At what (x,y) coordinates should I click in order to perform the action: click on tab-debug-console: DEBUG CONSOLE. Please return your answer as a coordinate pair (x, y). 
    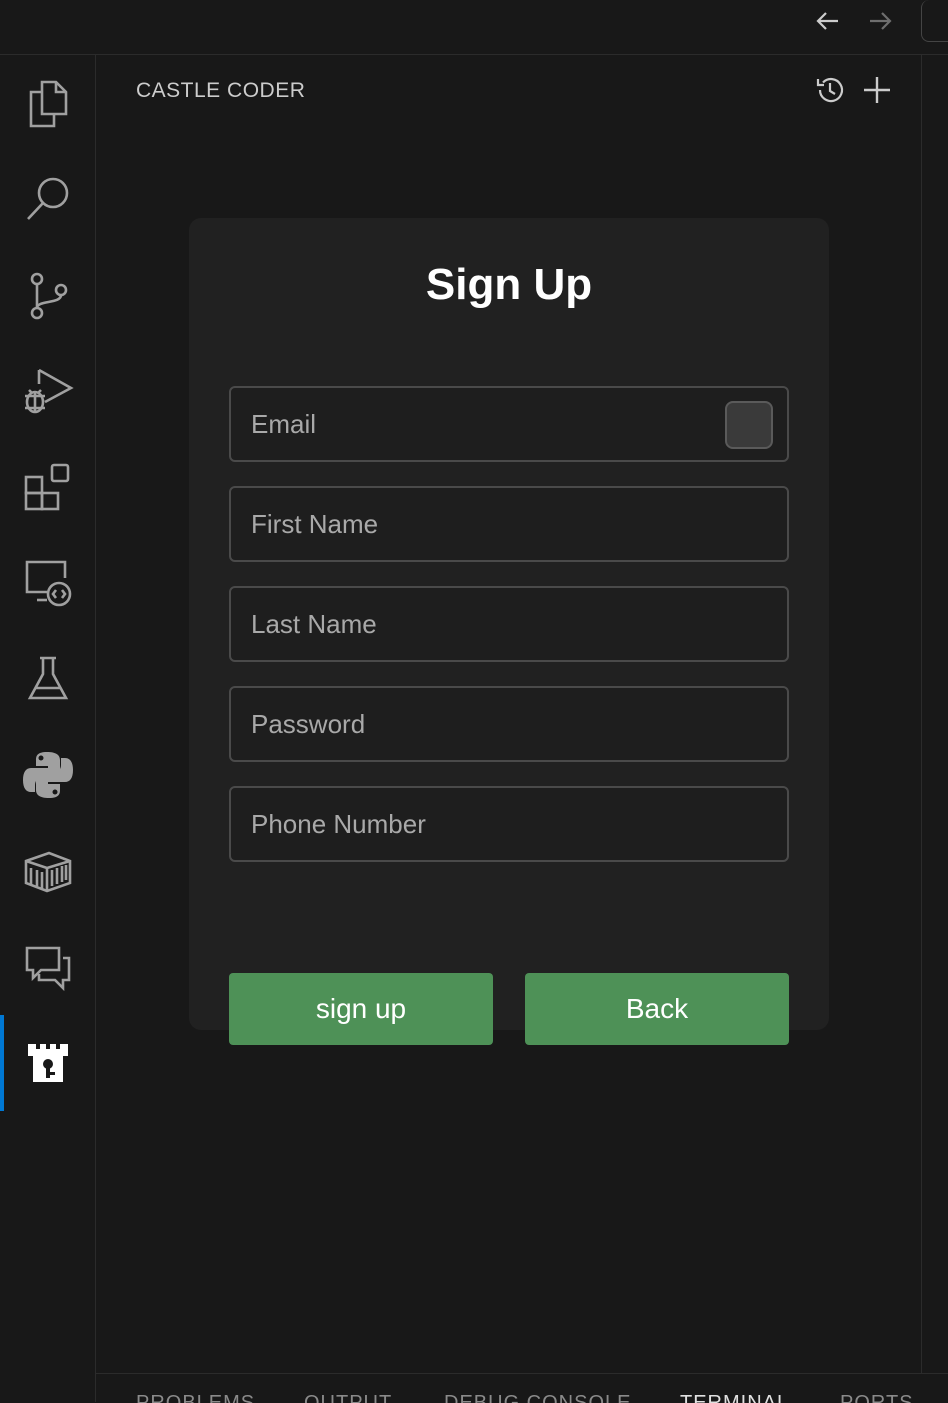
    Looking at the image, I should click on (537, 1397).